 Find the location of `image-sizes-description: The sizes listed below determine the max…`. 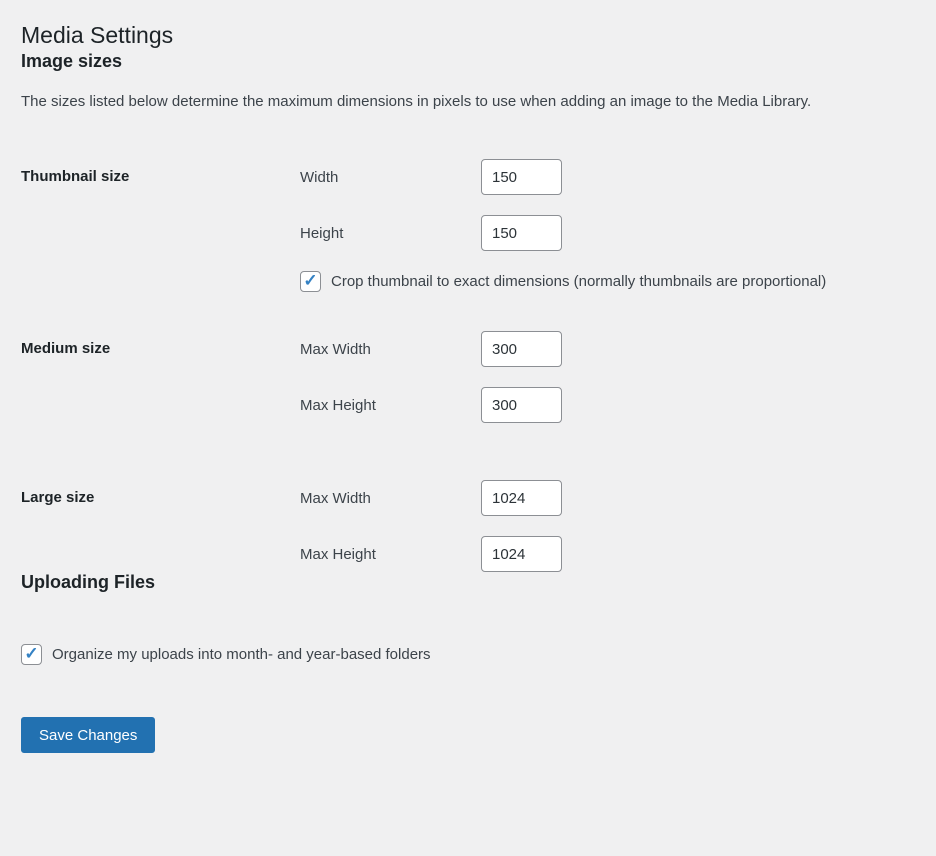

image-sizes-description: The sizes listed below determine the max… is located at coordinates (416, 102).